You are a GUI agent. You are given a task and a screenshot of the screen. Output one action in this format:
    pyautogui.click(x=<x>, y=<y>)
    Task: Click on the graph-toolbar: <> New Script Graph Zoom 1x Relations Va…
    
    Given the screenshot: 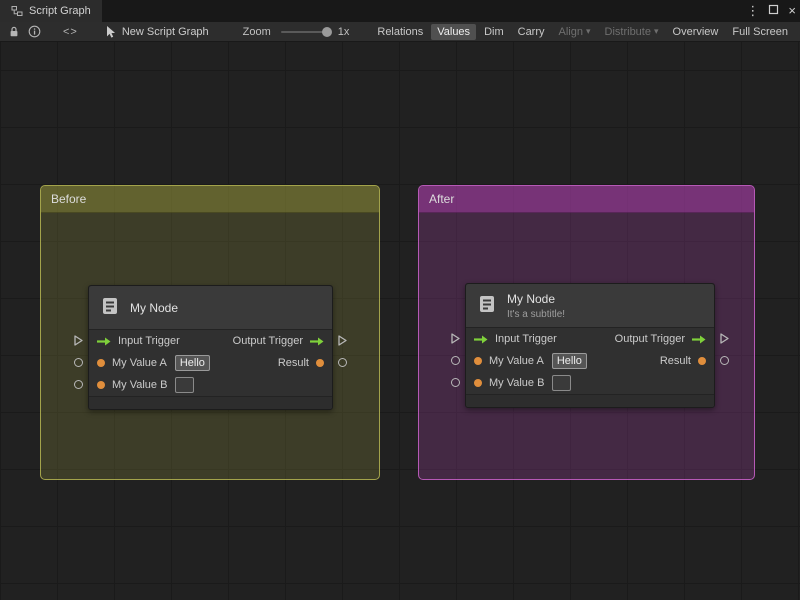 What is the action you would take?
    pyautogui.click(x=400, y=32)
    